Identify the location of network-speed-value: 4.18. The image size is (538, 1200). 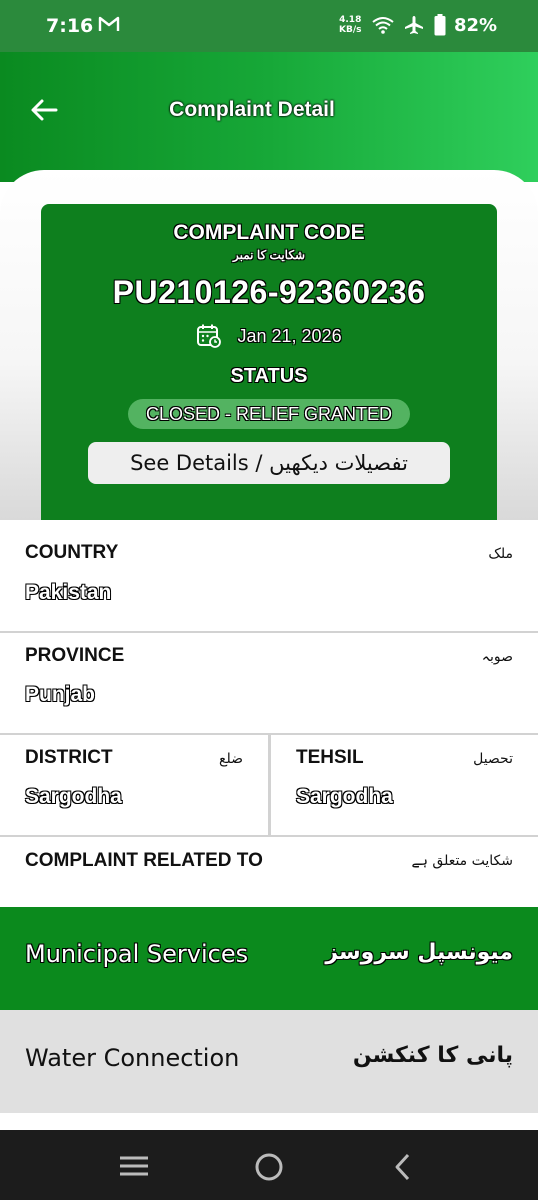
(350, 20).